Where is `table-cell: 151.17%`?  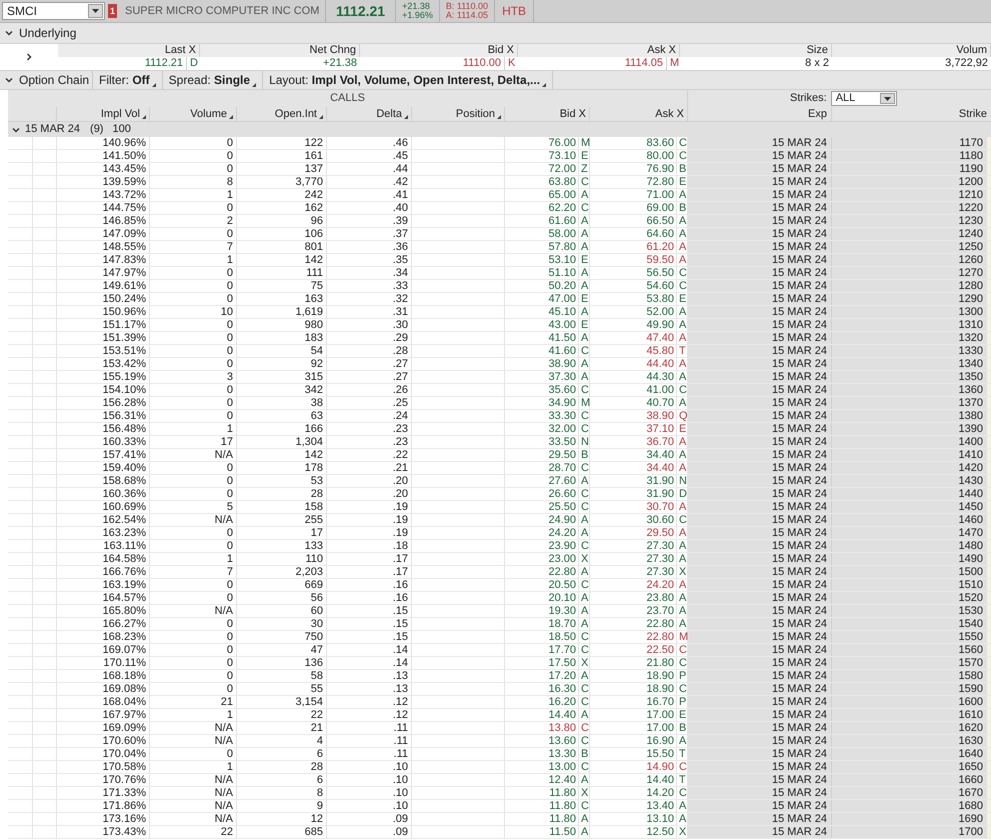
table-cell: 151.17% is located at coordinates (103, 325).